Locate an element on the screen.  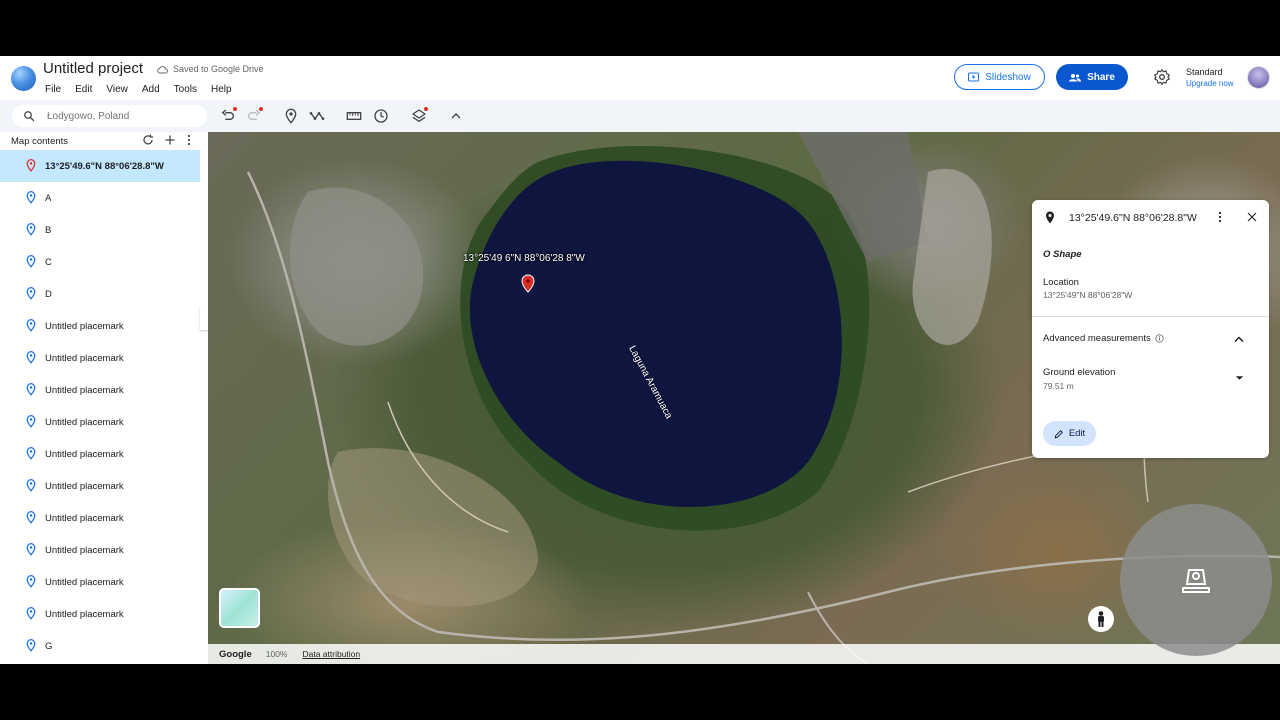
search-input is located at coordinates (122, 116).